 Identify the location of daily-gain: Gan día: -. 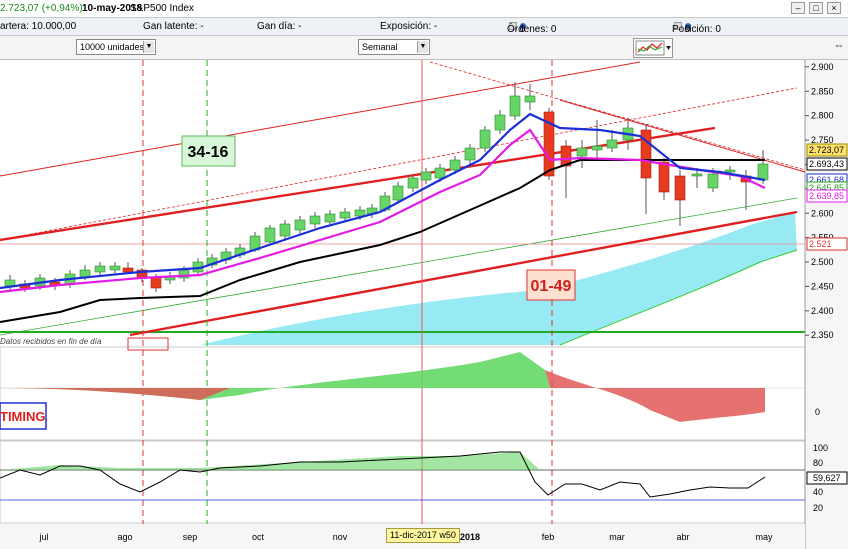
(279, 26).